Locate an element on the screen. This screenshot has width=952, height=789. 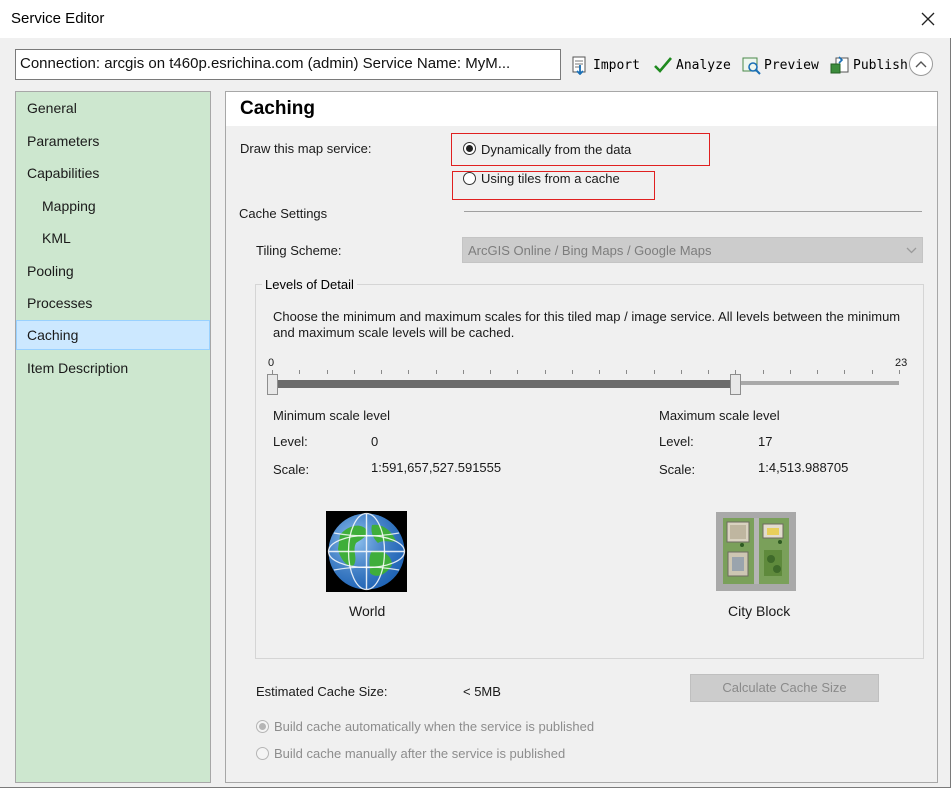
slider-max-thumb is located at coordinates (735, 384).